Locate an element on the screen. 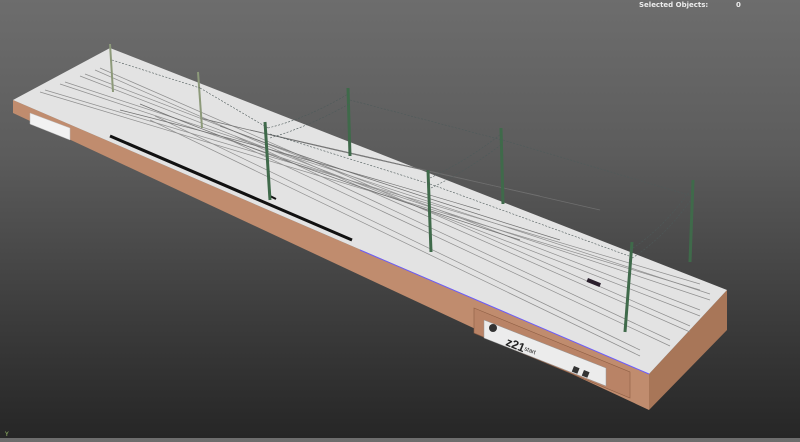 Image resolution: width=800 pixels, height=442 pixels. selected-objects-label: Selected Objects: is located at coordinates (674, 5).